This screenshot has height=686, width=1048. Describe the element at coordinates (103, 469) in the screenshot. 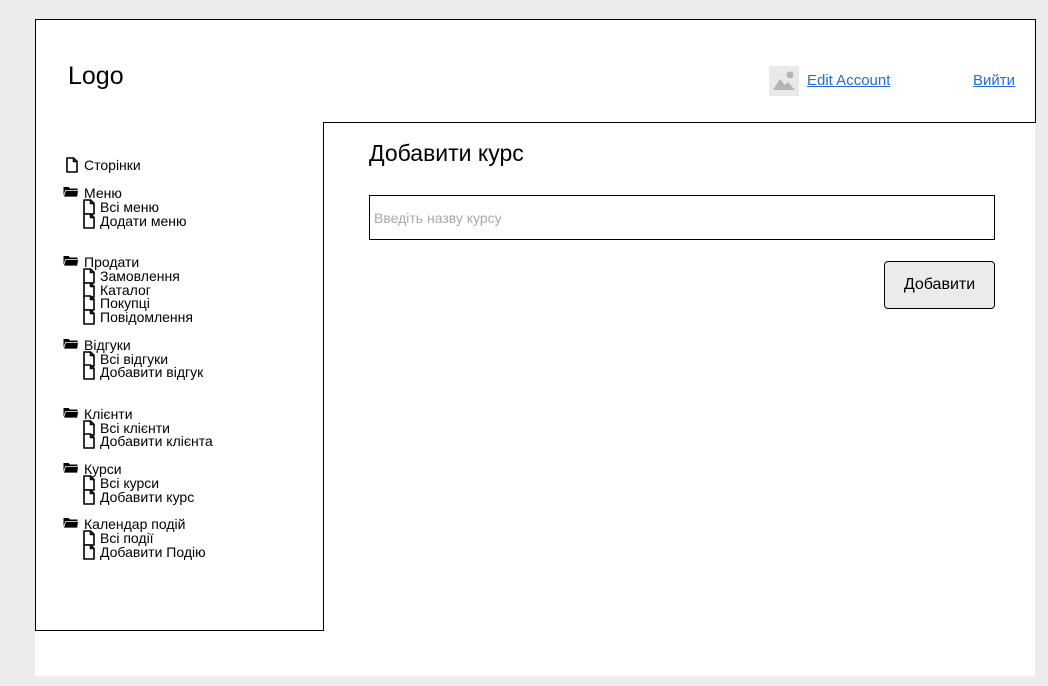

I see `sidebar-group-label: Курси` at that location.